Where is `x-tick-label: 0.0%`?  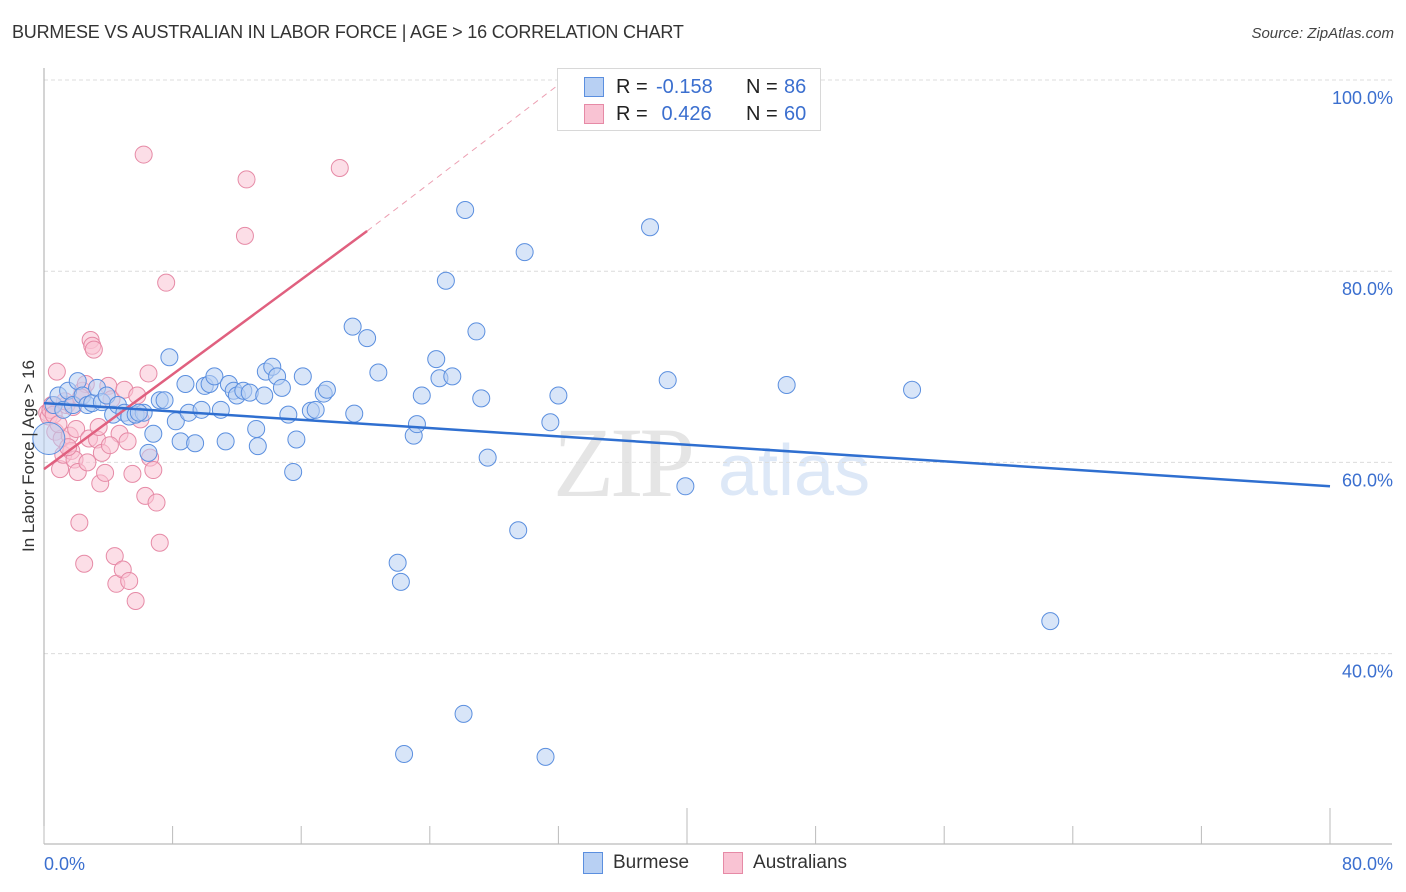
x-tick-label: 0.0% is located at coordinates (64, 864).